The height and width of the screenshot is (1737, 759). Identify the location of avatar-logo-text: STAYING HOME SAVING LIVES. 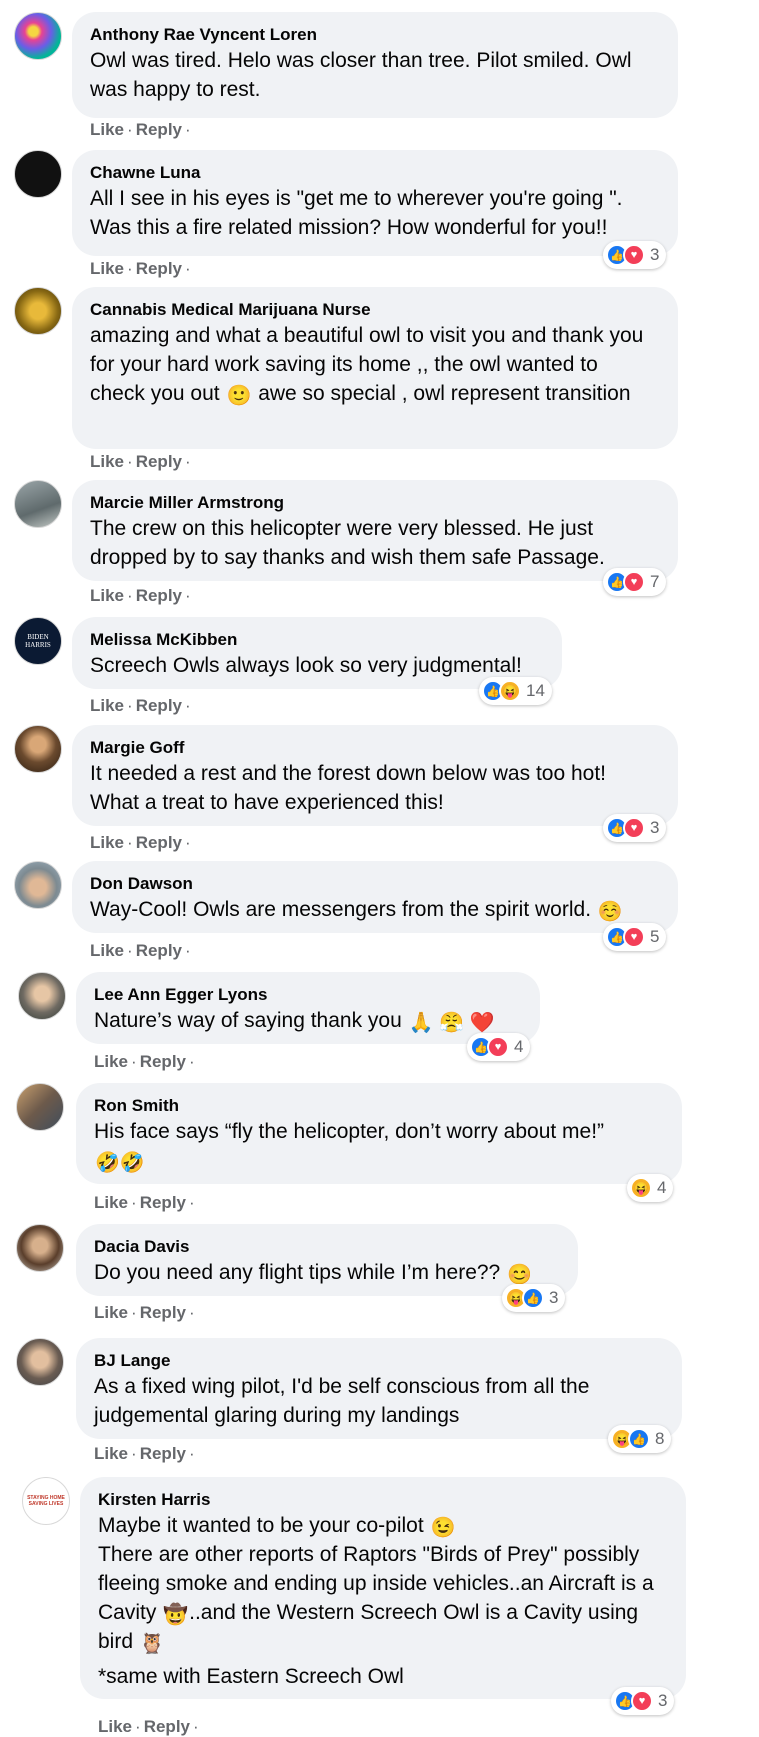
(46, 1501).